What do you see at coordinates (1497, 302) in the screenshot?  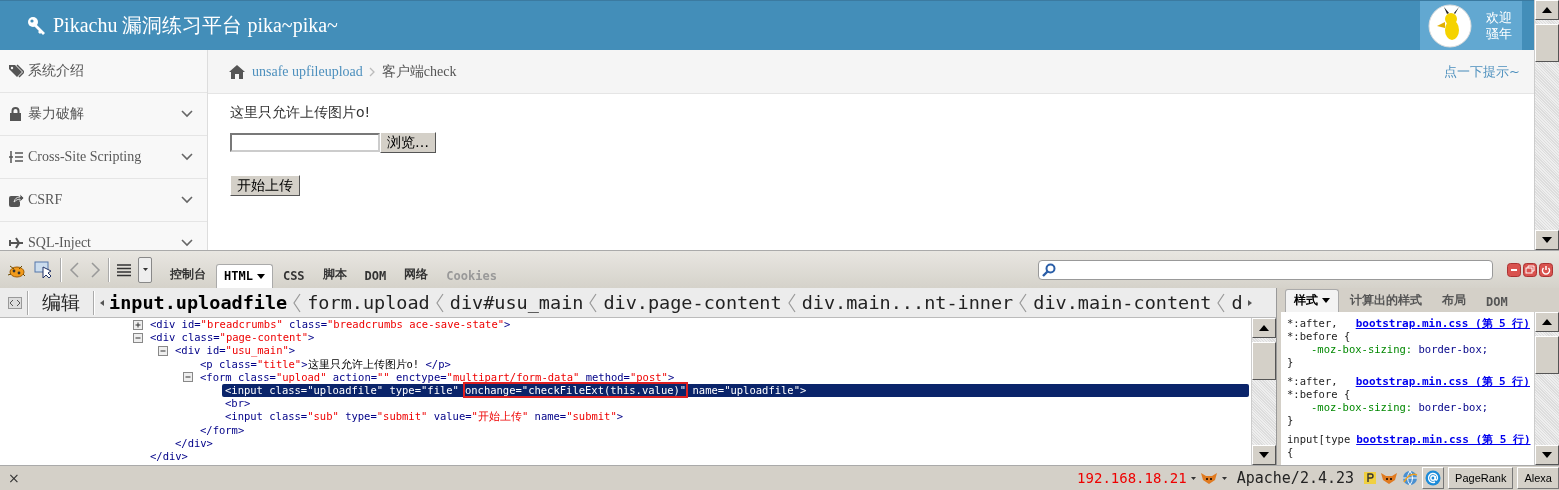 I see `side-panel-tab: DOM` at bounding box center [1497, 302].